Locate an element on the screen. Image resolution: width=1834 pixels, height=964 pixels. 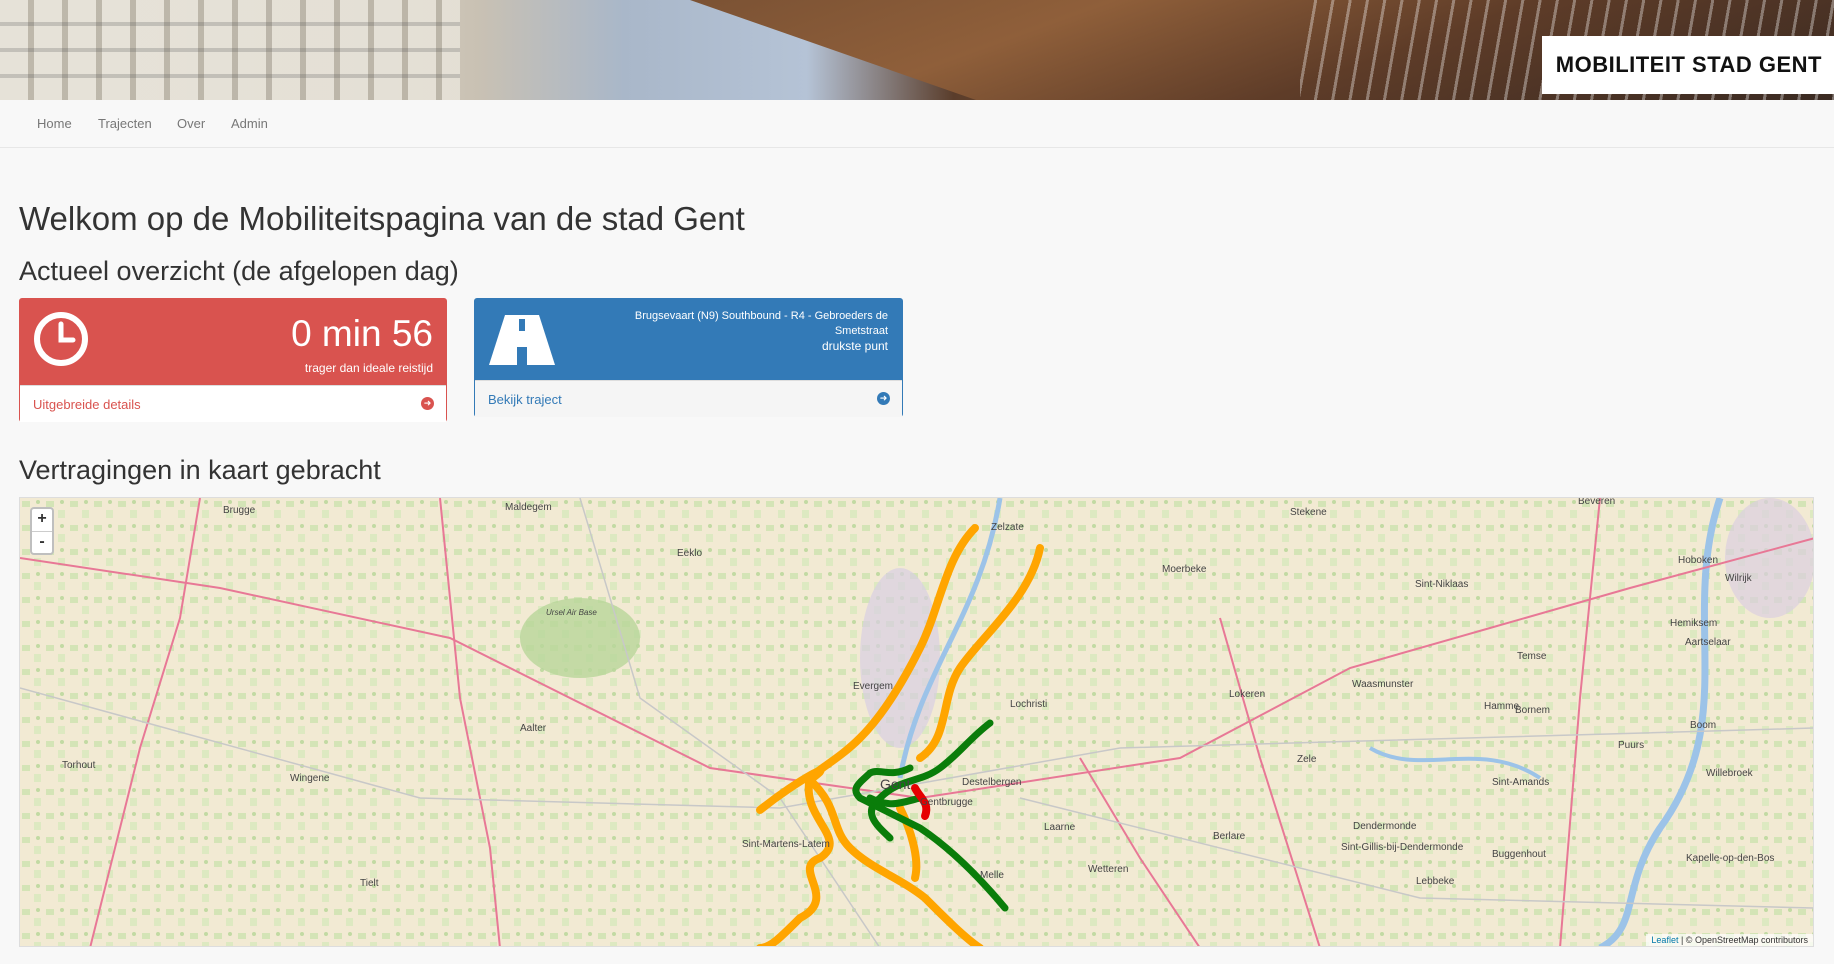
map-town-label: Ursel Air Base is located at coordinates (571, 612).